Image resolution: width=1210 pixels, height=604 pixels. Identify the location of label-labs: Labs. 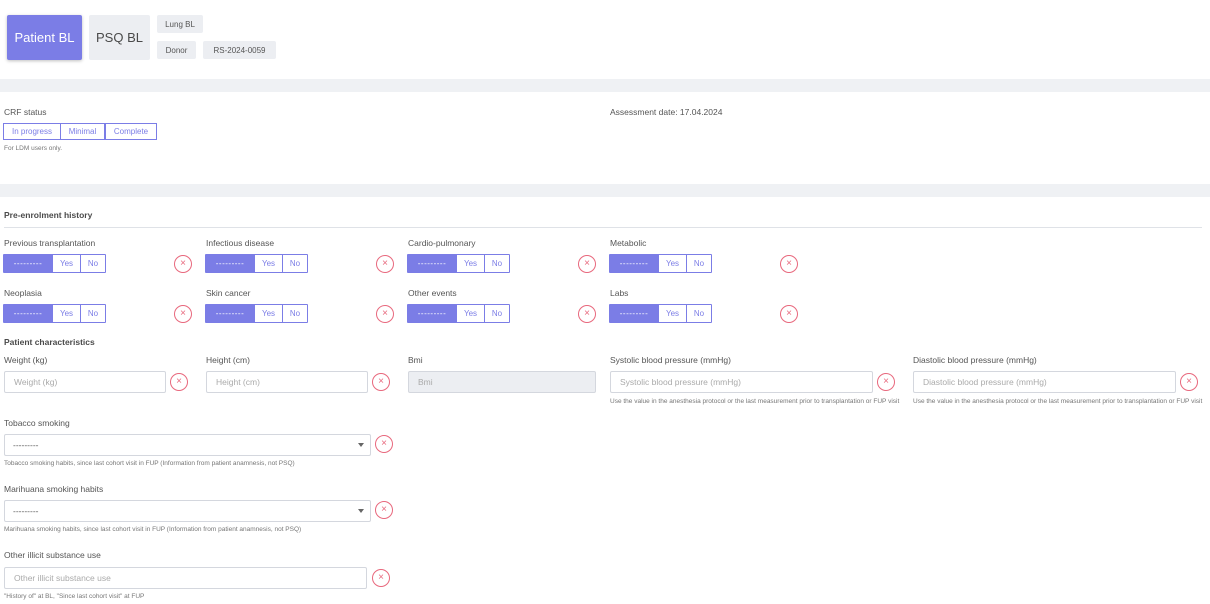
(619, 293).